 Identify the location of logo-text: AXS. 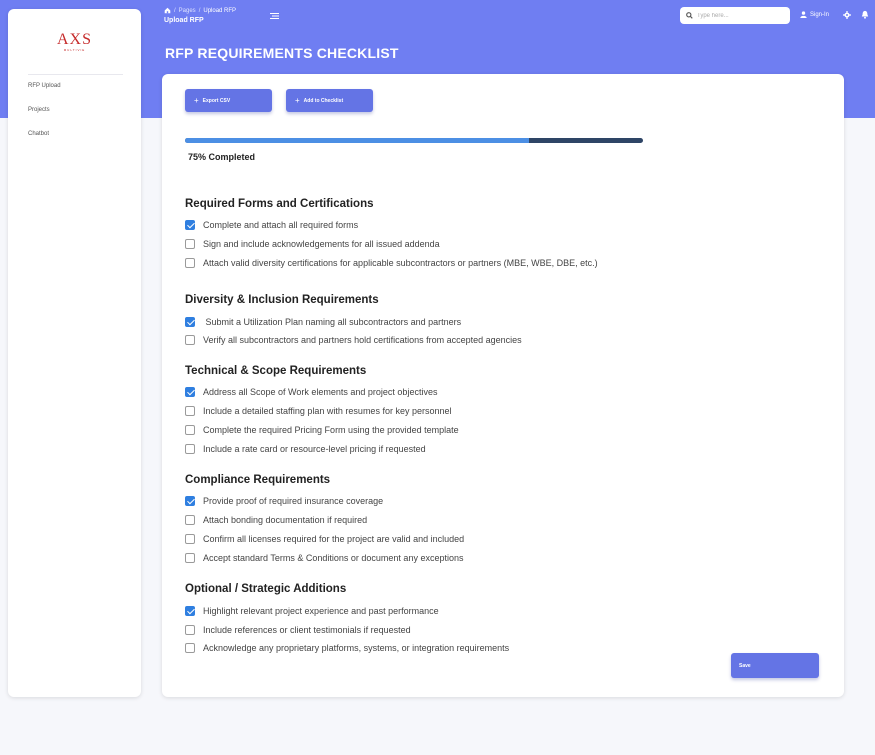
(74, 39).